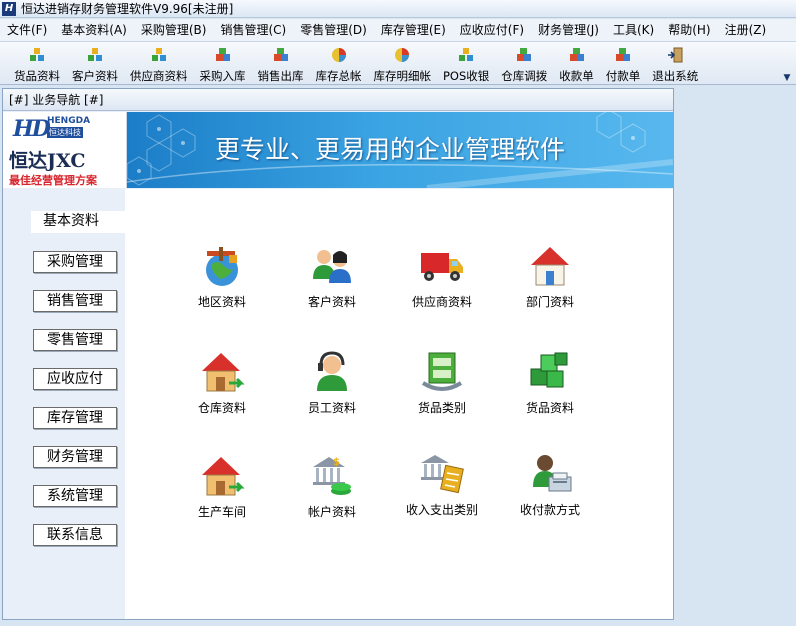 The height and width of the screenshot is (626, 796). What do you see at coordinates (174, 30) in the screenshot?
I see `menu-purchase: 采购管理(B)` at bounding box center [174, 30].